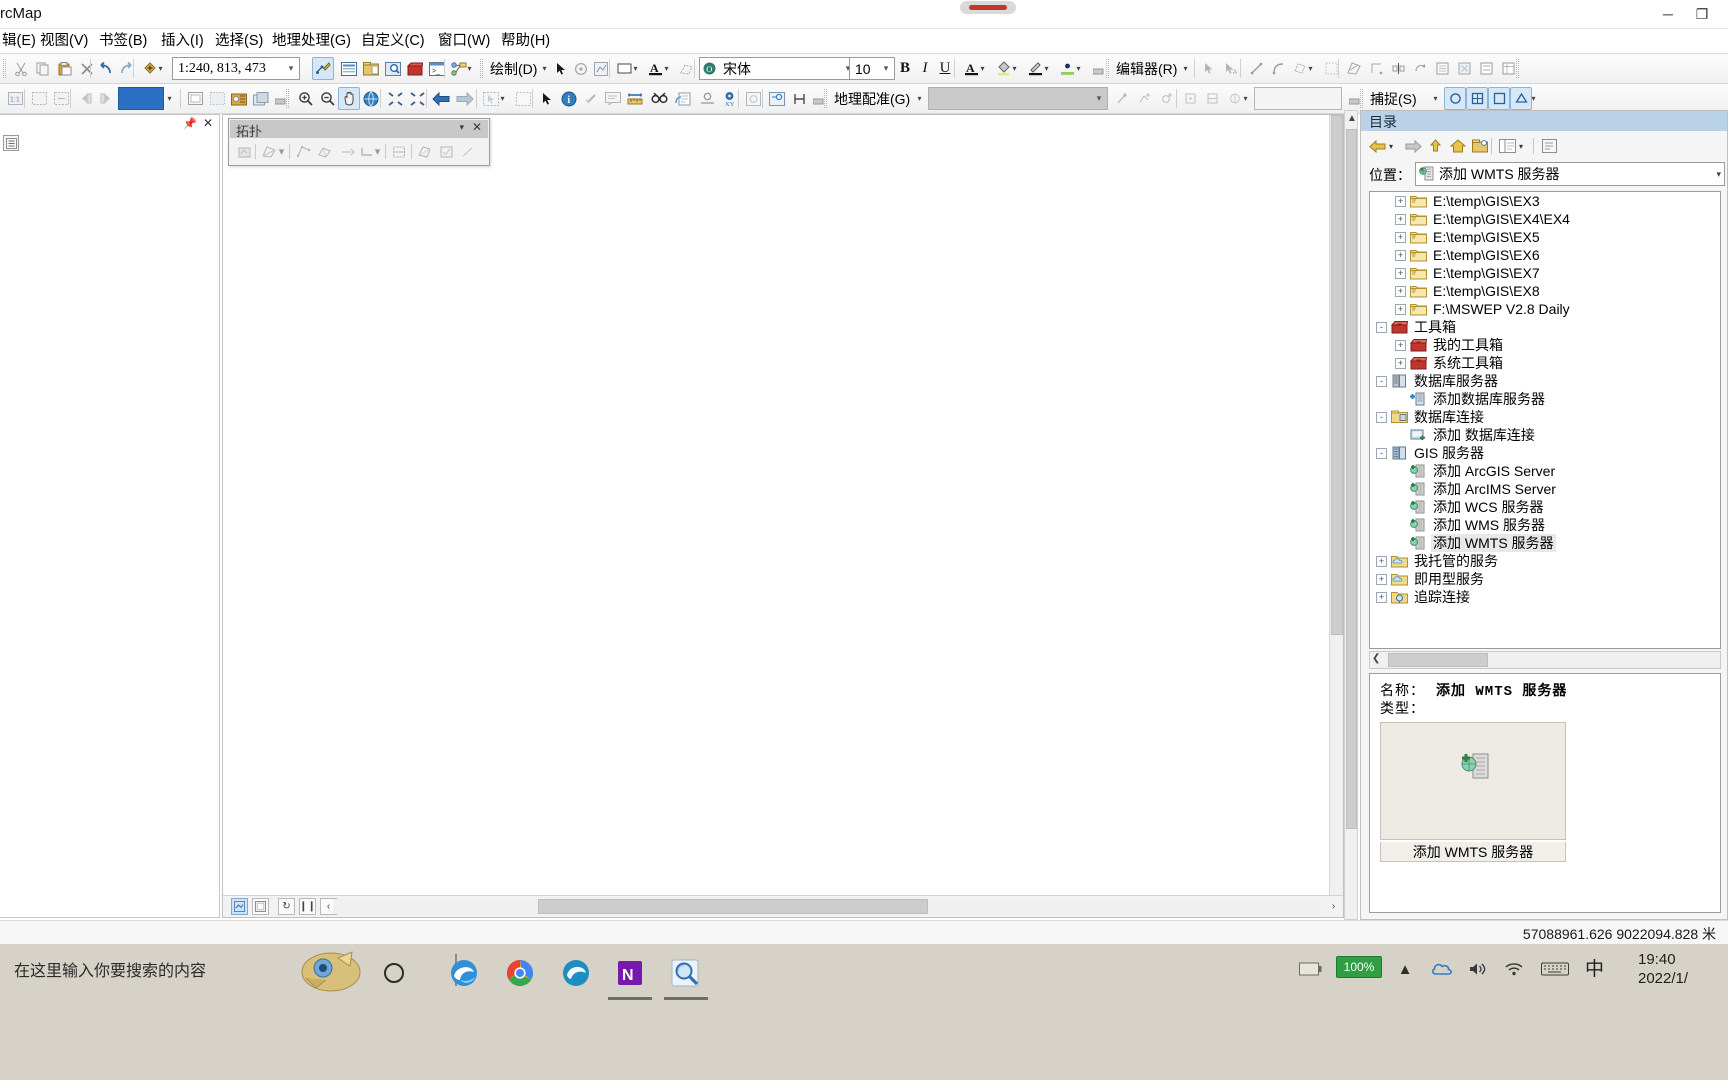 The width and height of the screenshot is (1728, 1080). Describe the element at coordinates (925, 68) in the screenshot. I see `italic-button: I` at that location.